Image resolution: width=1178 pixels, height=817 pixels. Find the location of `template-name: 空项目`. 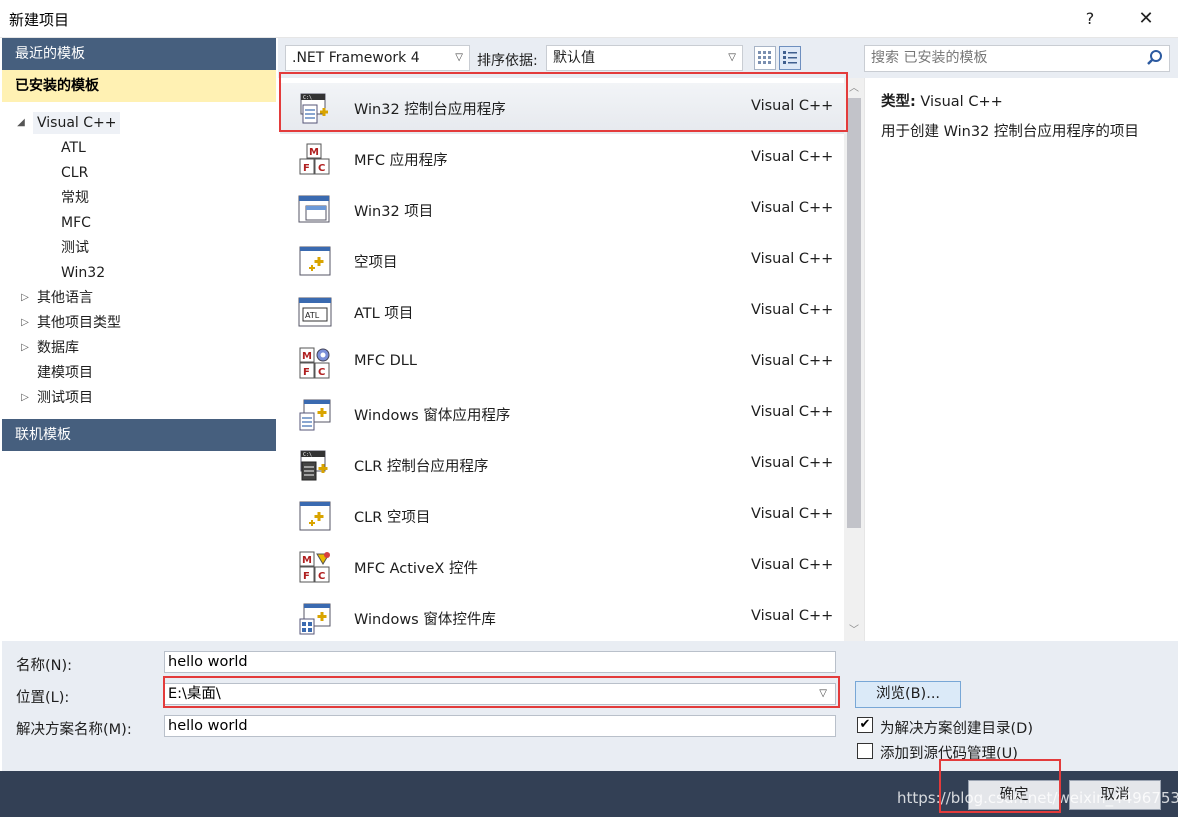

template-name: 空项目 is located at coordinates (376, 263).